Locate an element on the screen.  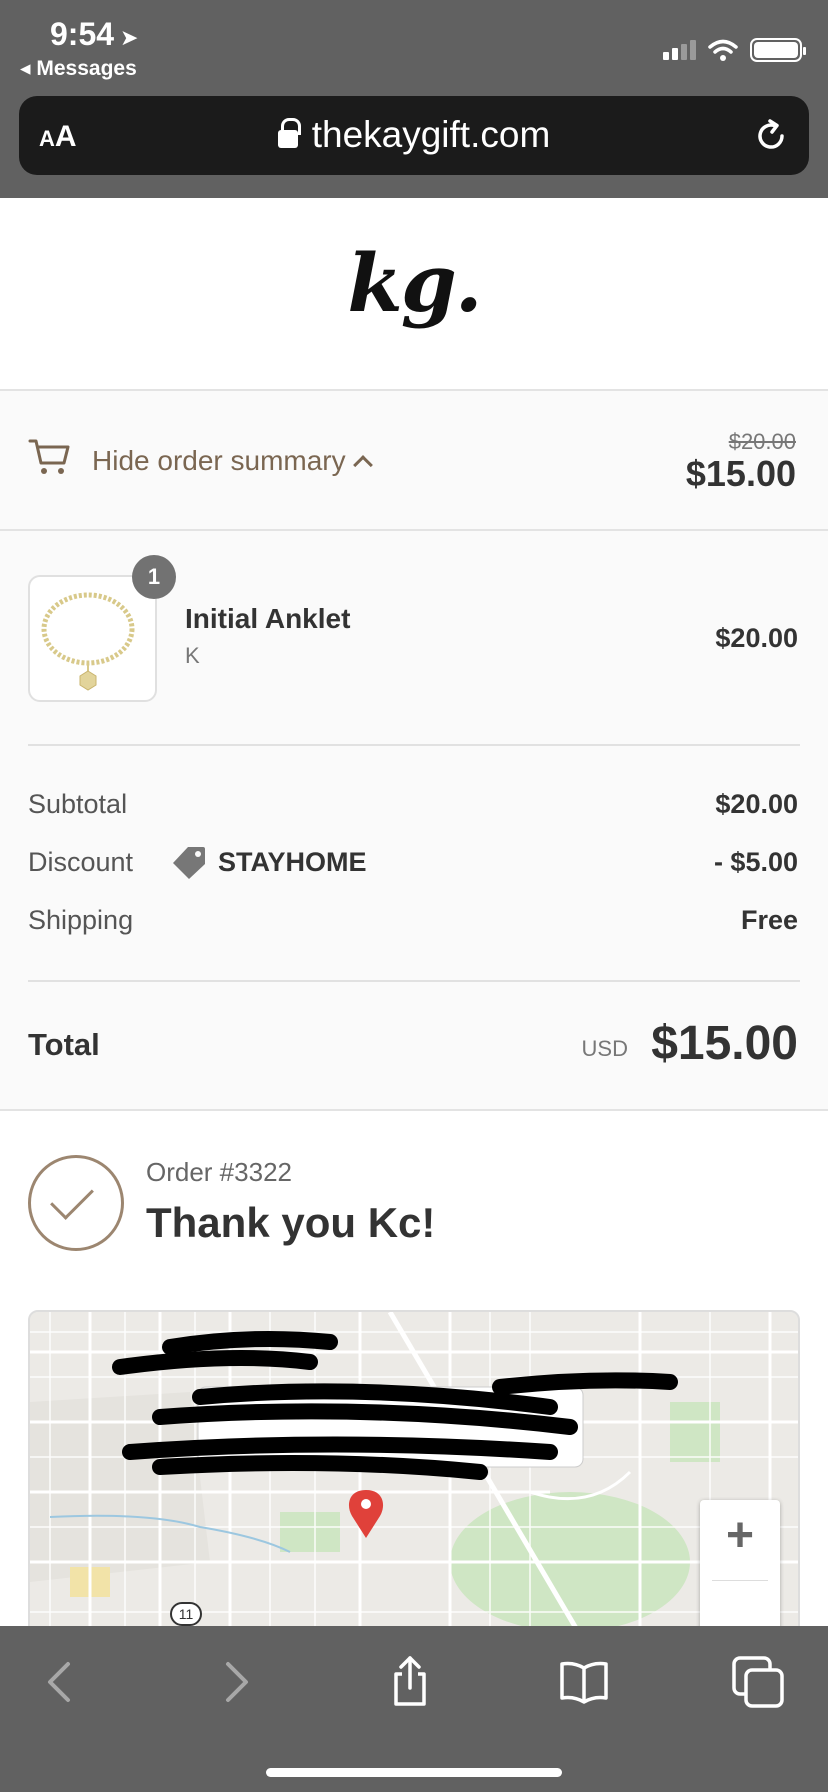
safari-bottom-toolbar is located at coordinates (414, 1709).